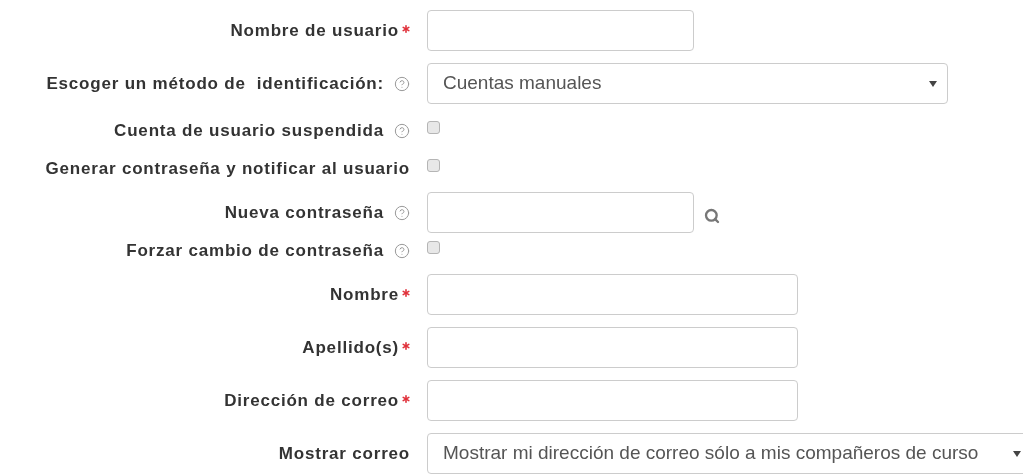 The image size is (1023, 475). What do you see at coordinates (304, 212) in the screenshot?
I see `field-label: Nueva contraseña` at bounding box center [304, 212].